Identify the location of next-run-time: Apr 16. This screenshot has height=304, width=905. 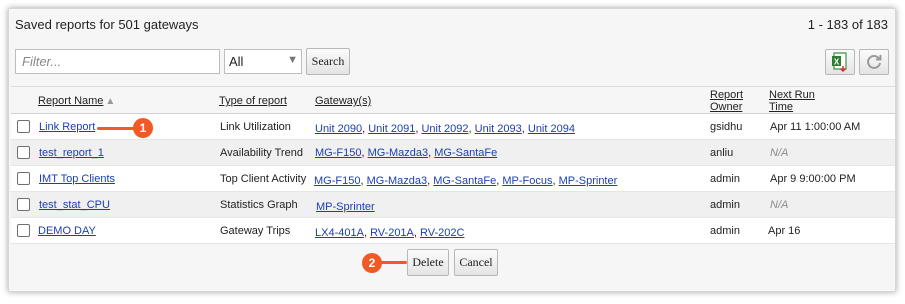
(784, 231).